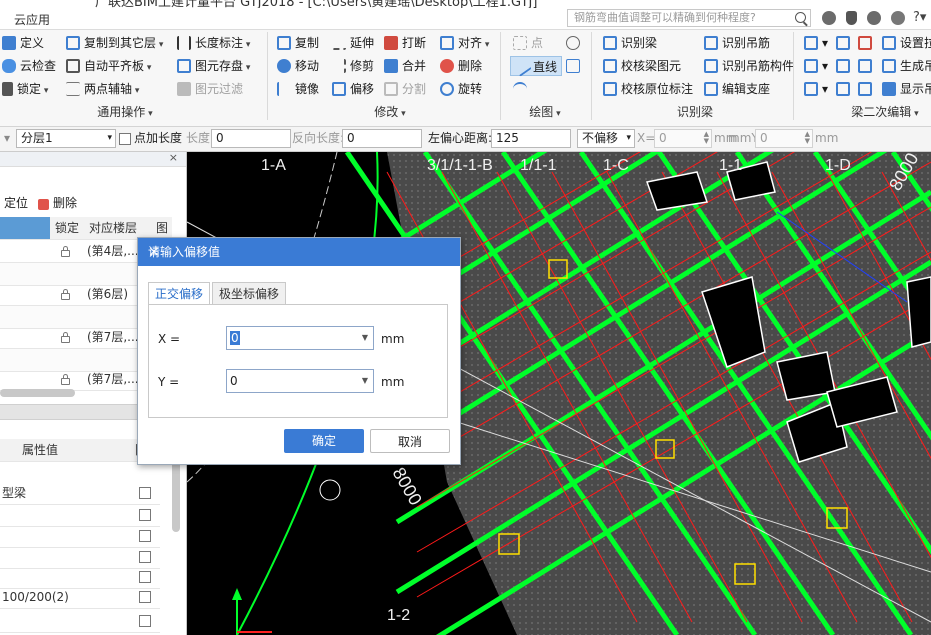 Image resolution: width=931 pixels, height=635 pixels. Describe the element at coordinates (642, 66) in the screenshot. I see `check-beam-button: 校核梁图元` at that location.